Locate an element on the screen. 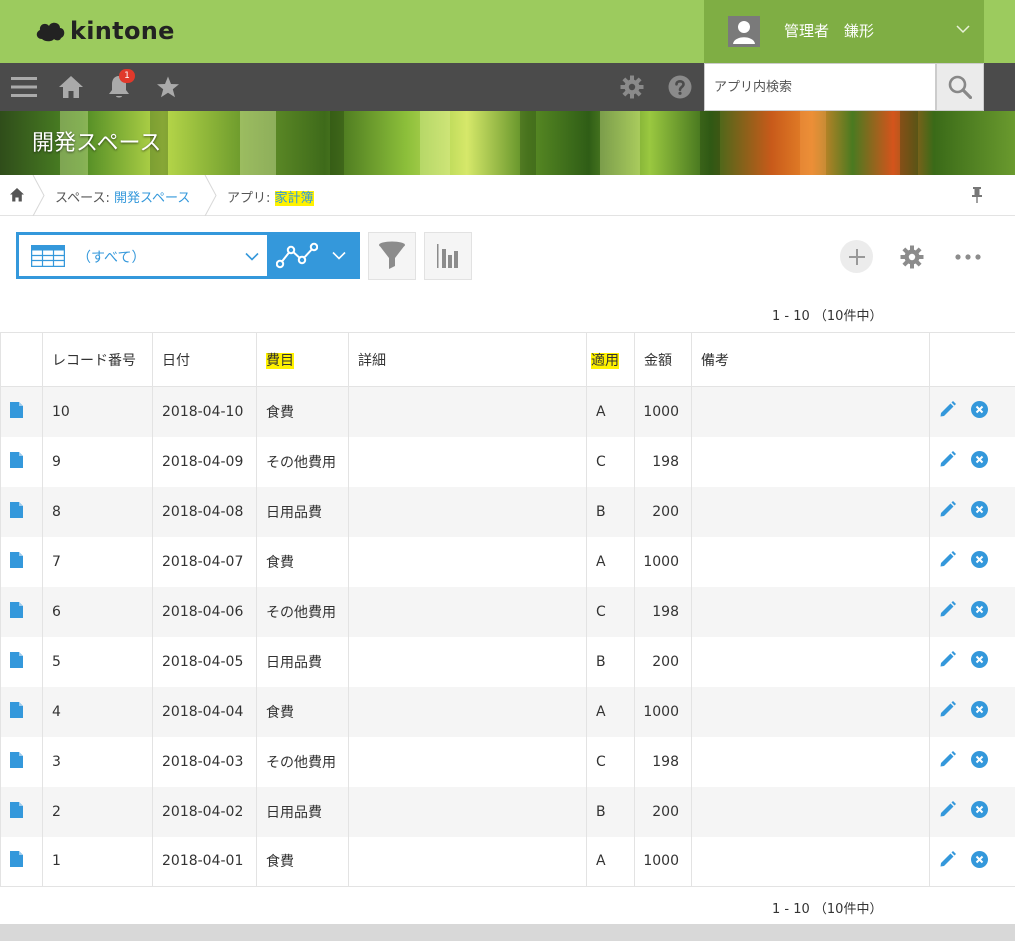 Image resolution: width=1015 pixels, height=941 pixels. header-record-no: レコード番号 is located at coordinates (97, 359).